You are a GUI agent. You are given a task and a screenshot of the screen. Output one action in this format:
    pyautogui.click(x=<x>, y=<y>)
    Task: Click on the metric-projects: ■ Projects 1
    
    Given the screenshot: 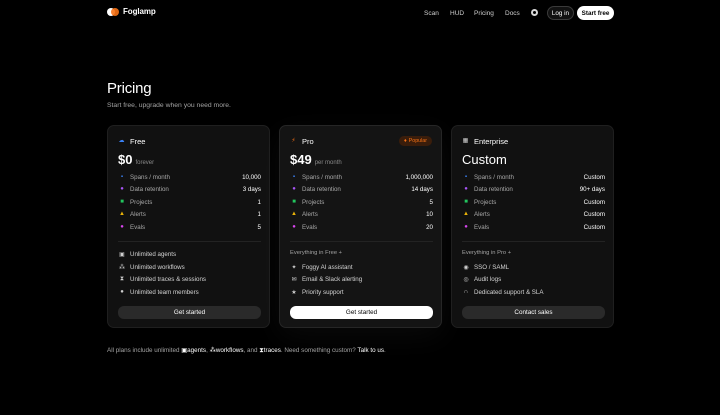 What is the action you would take?
    pyautogui.click(x=189, y=202)
    